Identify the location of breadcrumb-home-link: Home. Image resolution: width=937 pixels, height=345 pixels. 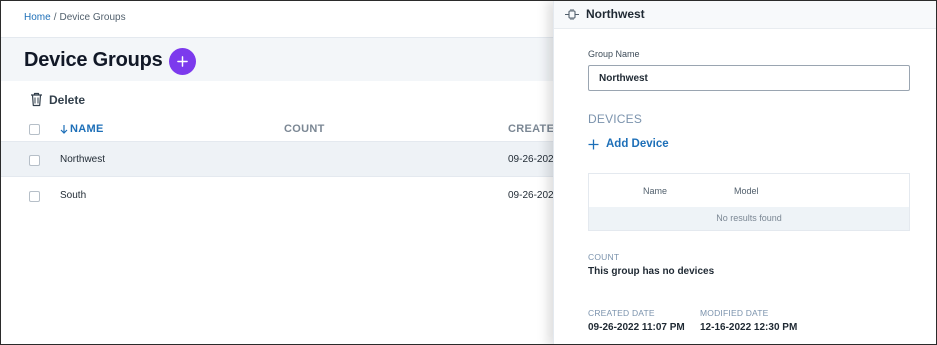
(37, 17).